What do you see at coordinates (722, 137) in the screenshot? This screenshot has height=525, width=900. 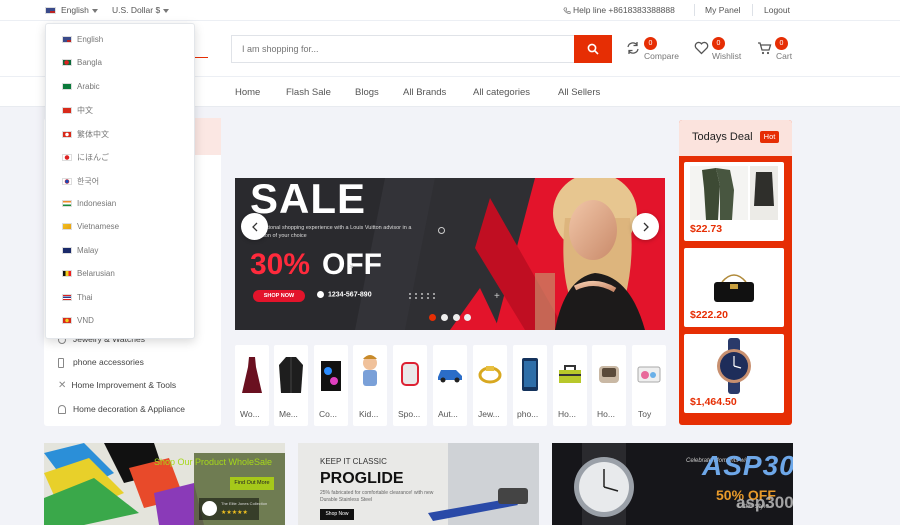 I see `todays-deal-title: Todays Deal` at bounding box center [722, 137].